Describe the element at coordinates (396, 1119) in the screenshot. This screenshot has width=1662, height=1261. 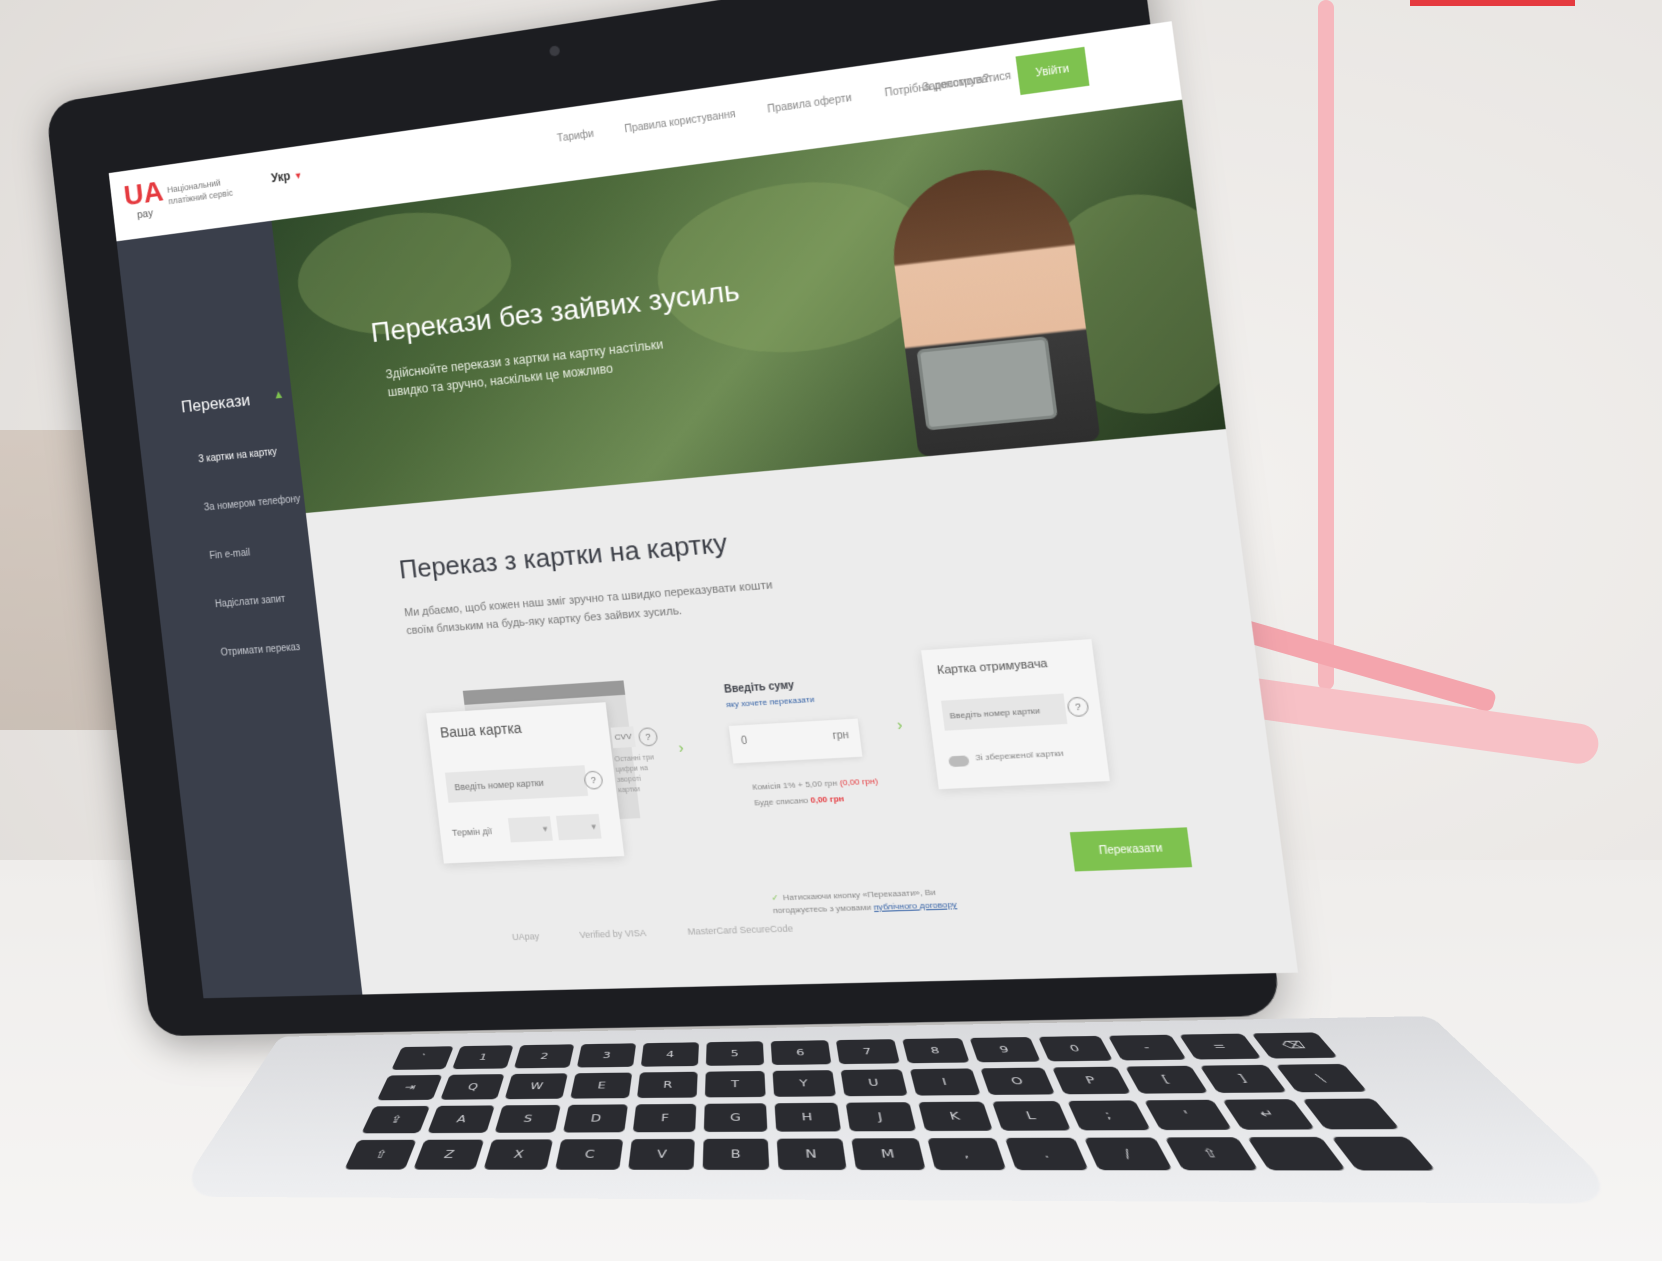
I see `keyboard-key: ⇪` at that location.